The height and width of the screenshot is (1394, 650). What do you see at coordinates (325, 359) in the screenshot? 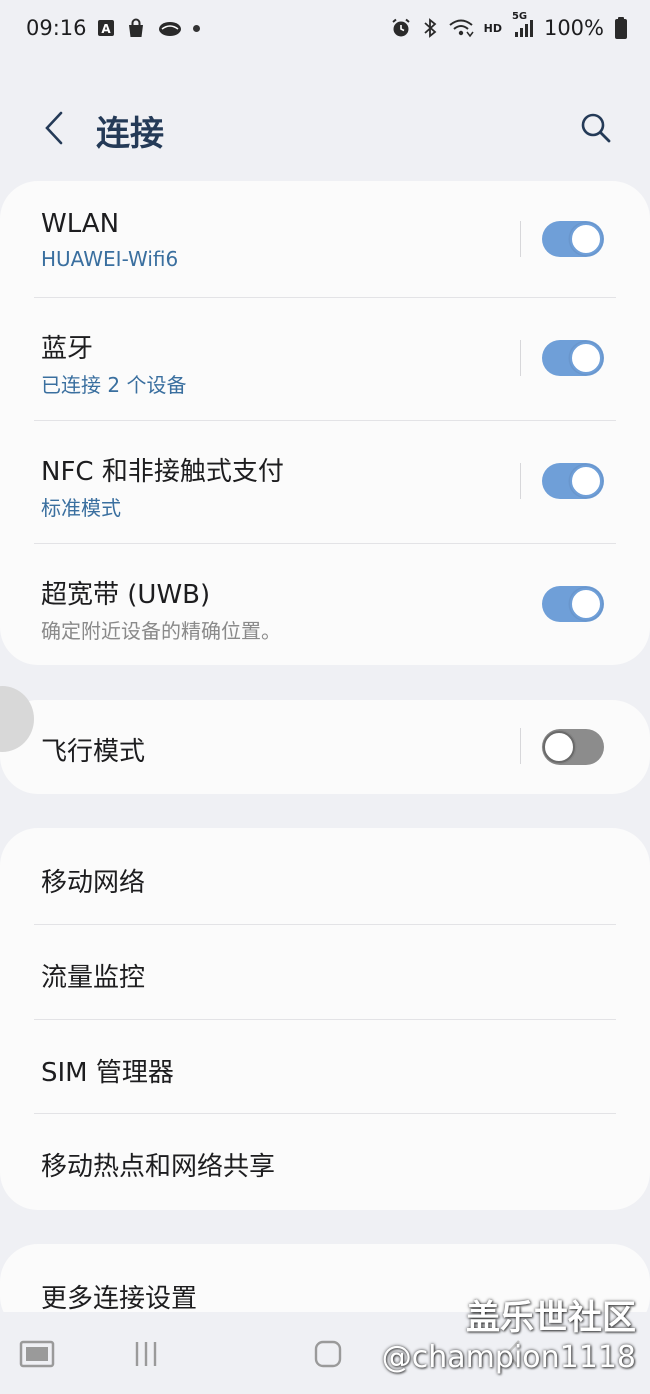
I see `bluetooth-row: 蓝牙 已连接 2 个设备` at bounding box center [325, 359].